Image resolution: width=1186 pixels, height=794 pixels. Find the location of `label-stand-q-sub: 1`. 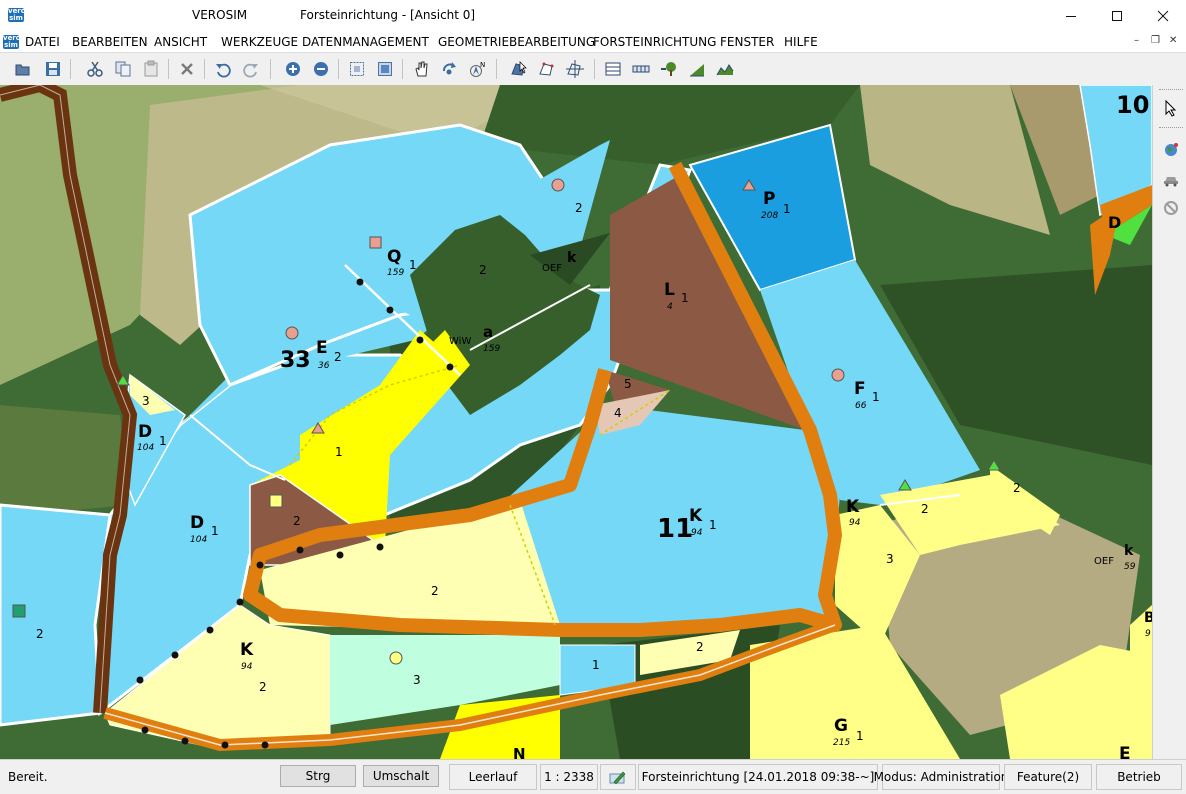

label-stand-q-sub: 1 is located at coordinates (413, 265).